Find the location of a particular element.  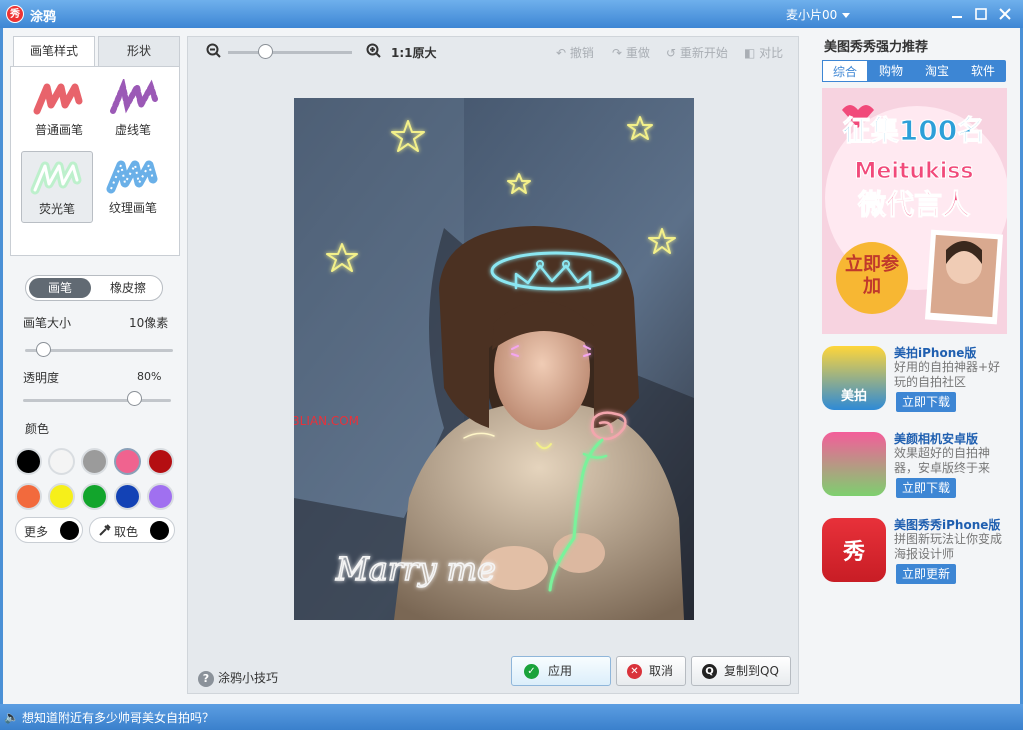

apply-button: ✓ 应用 is located at coordinates (561, 671).